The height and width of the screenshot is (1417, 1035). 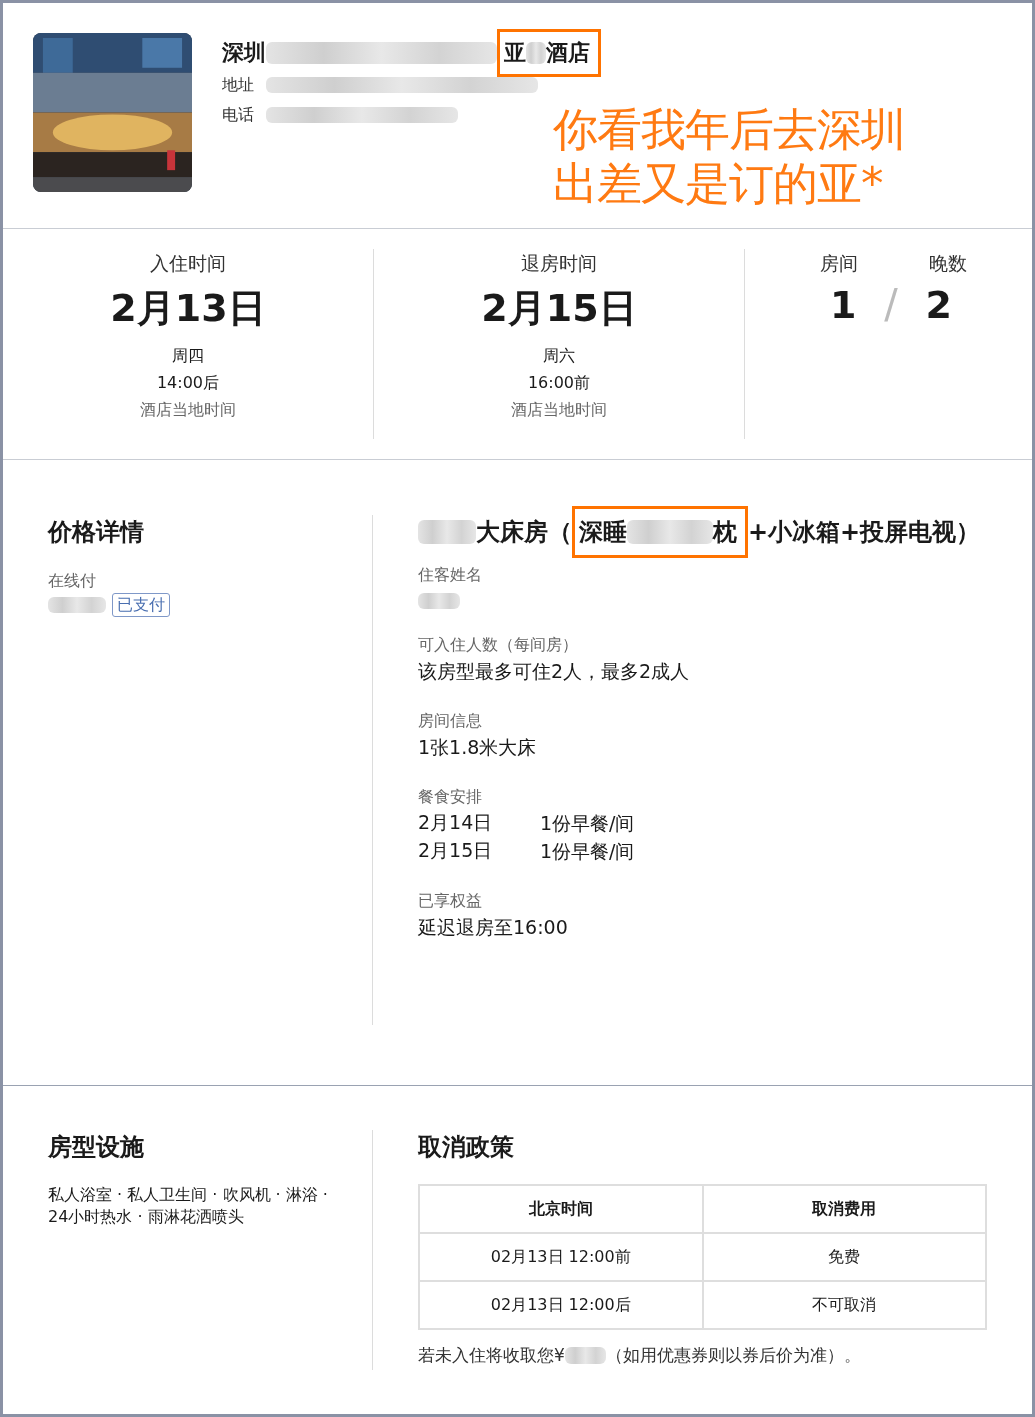 I want to click on rooms-count: 1, so click(x=843, y=305).